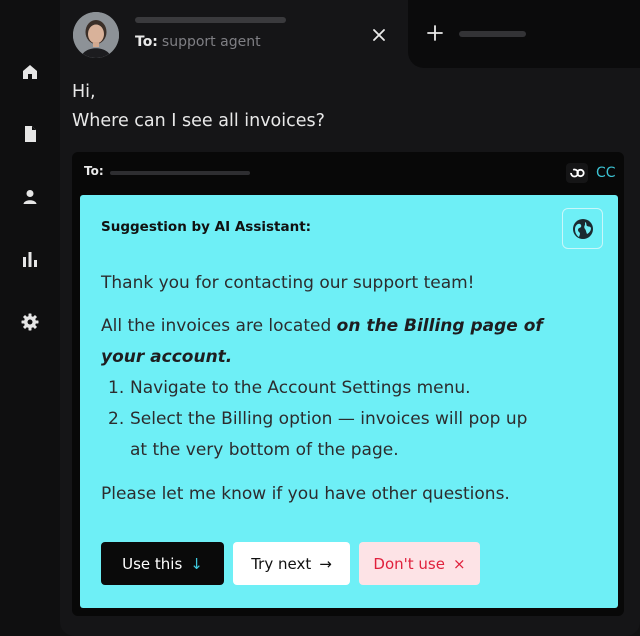  Describe the element at coordinates (577, 173) in the screenshot. I see `toggle-icon` at that location.